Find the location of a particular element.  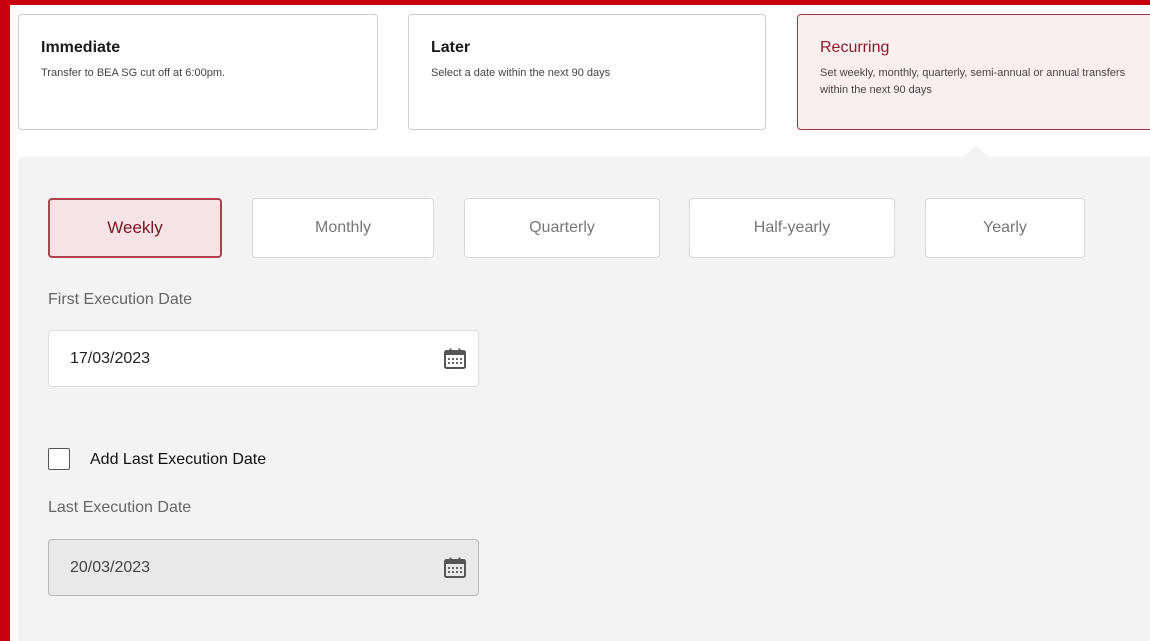

first-execution-date-value: 17/03/2023 is located at coordinates (110, 358).